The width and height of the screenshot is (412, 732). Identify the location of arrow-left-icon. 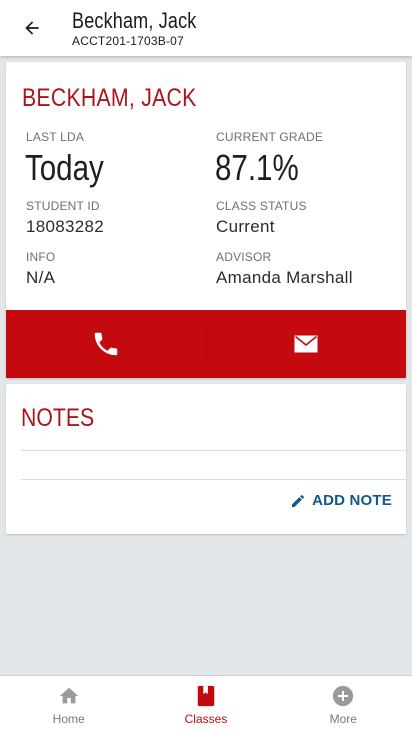
(32, 28).